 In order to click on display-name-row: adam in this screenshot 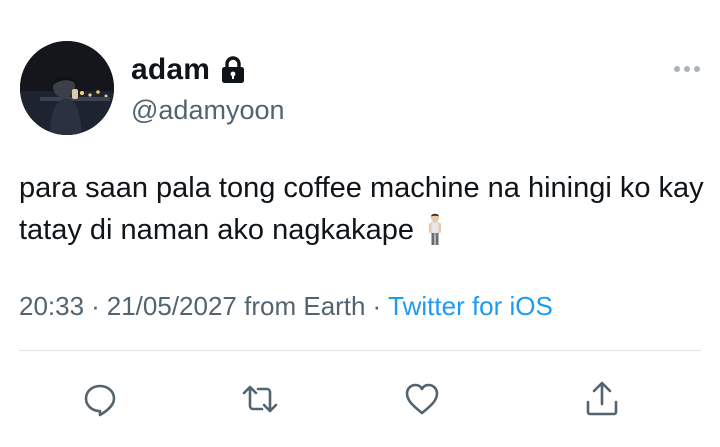, I will do `click(188, 70)`.